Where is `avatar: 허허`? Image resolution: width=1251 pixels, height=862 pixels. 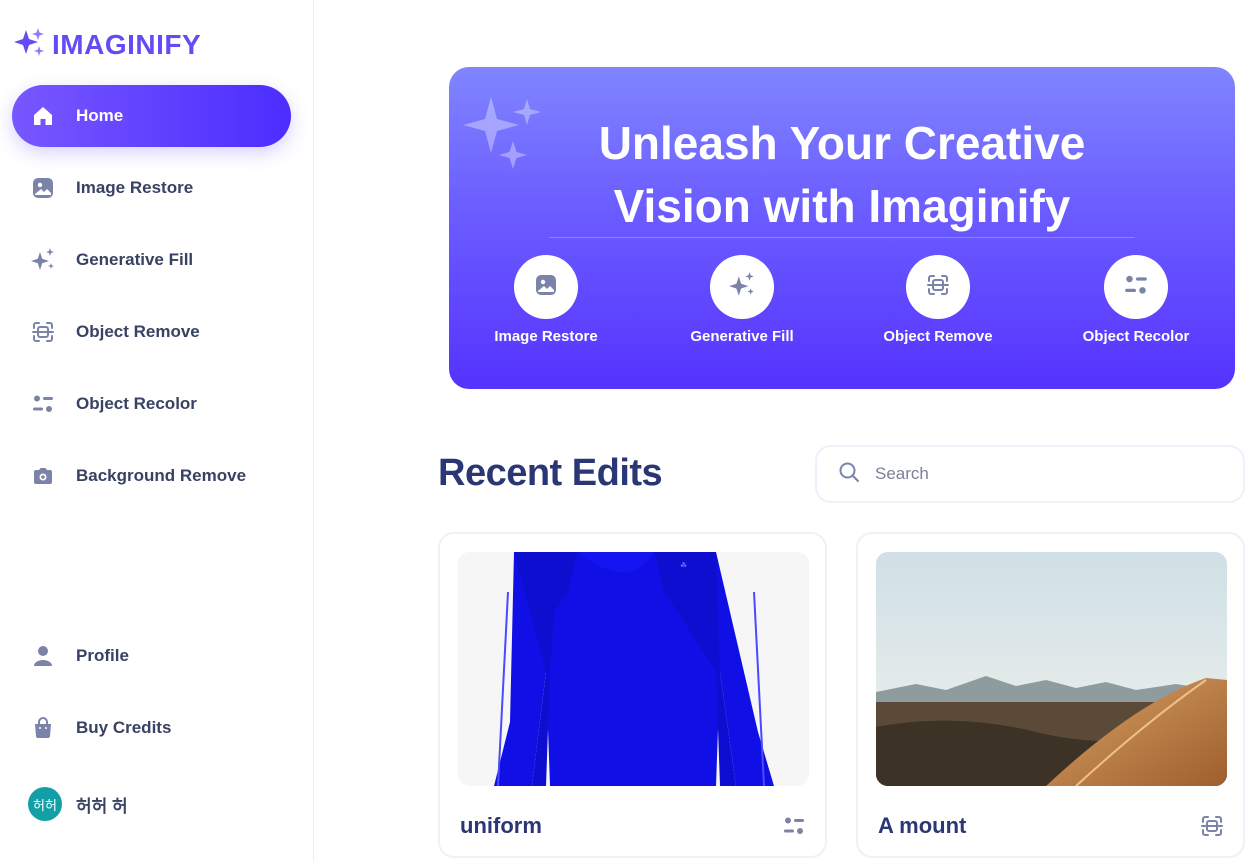 avatar: 허허 is located at coordinates (45, 804).